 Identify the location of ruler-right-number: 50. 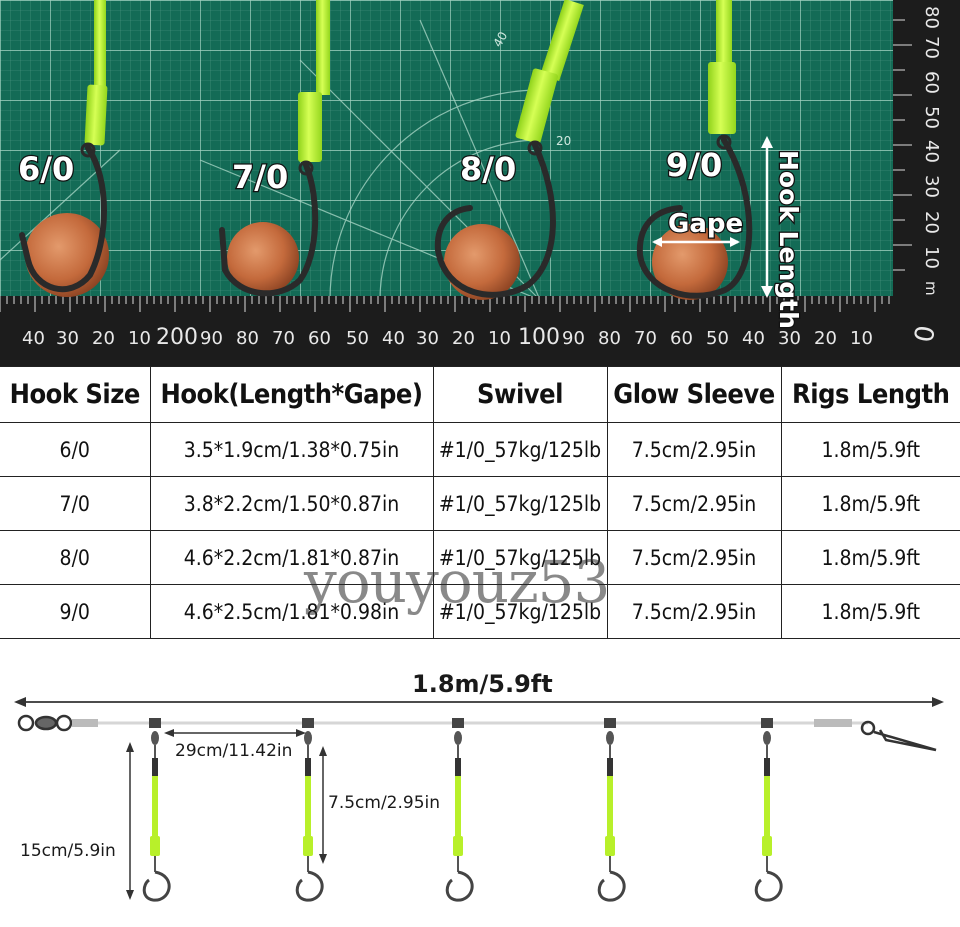
(931, 117).